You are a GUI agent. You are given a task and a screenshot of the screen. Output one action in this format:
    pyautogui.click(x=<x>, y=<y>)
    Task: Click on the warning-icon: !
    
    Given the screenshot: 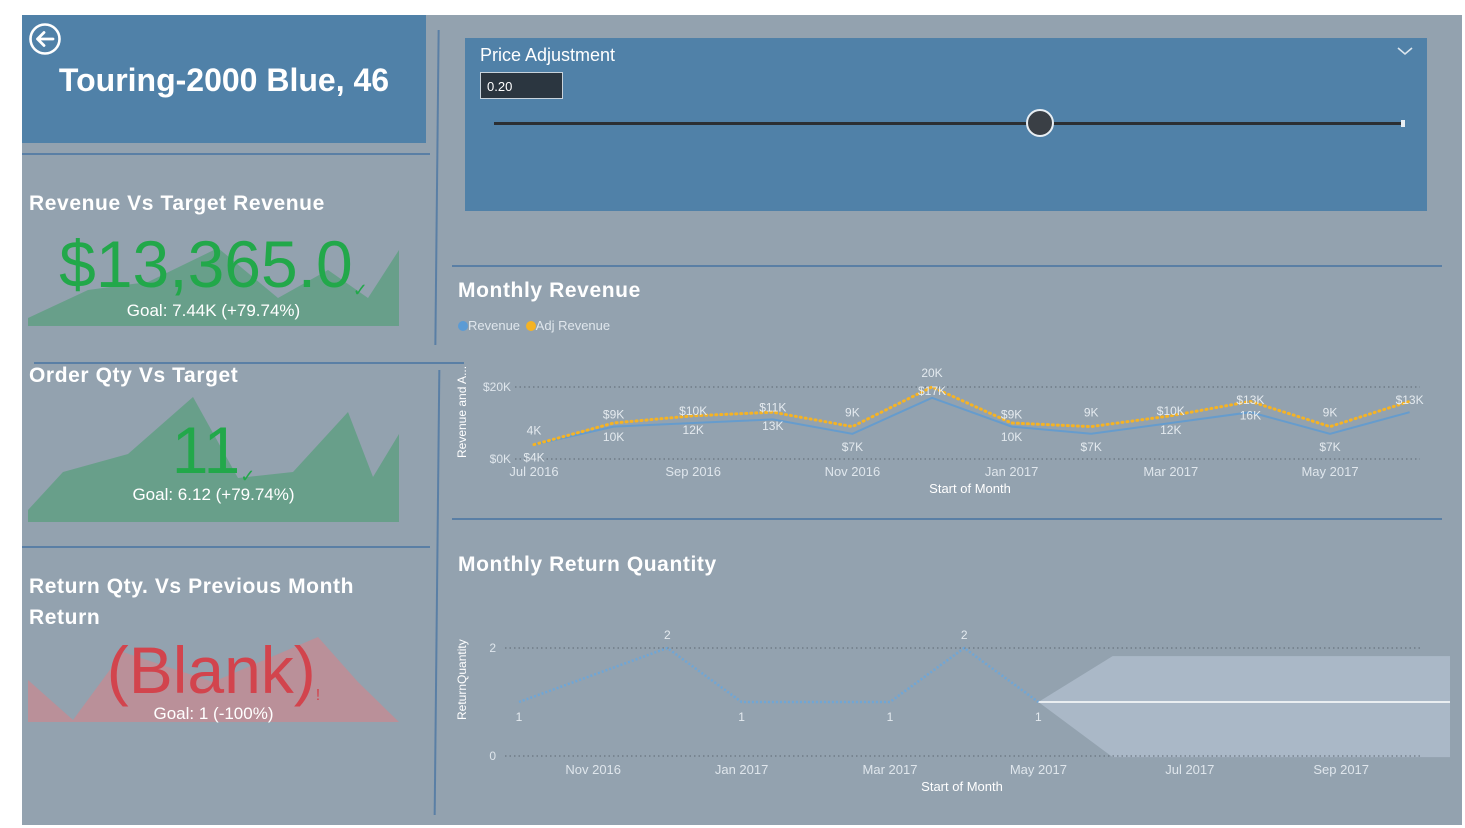 What is the action you would take?
    pyautogui.click(x=318, y=695)
    